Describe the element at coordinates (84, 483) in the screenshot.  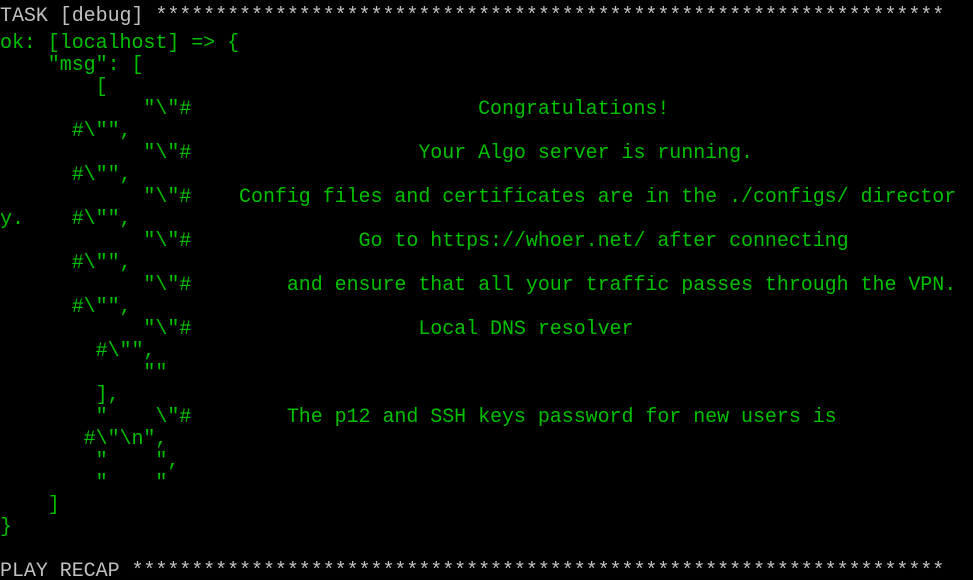
I see `output-line: " "` at that location.